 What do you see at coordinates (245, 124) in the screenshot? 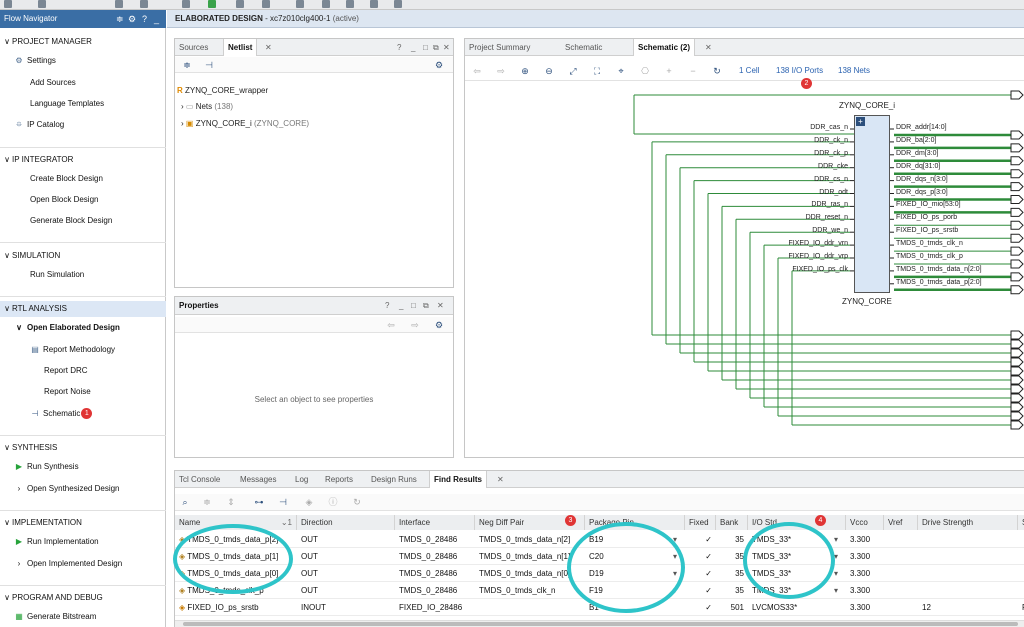
I see `tree-cell: › ▣ ZYNQ_CORE_i (ZYNQ_CORE)` at bounding box center [245, 124].